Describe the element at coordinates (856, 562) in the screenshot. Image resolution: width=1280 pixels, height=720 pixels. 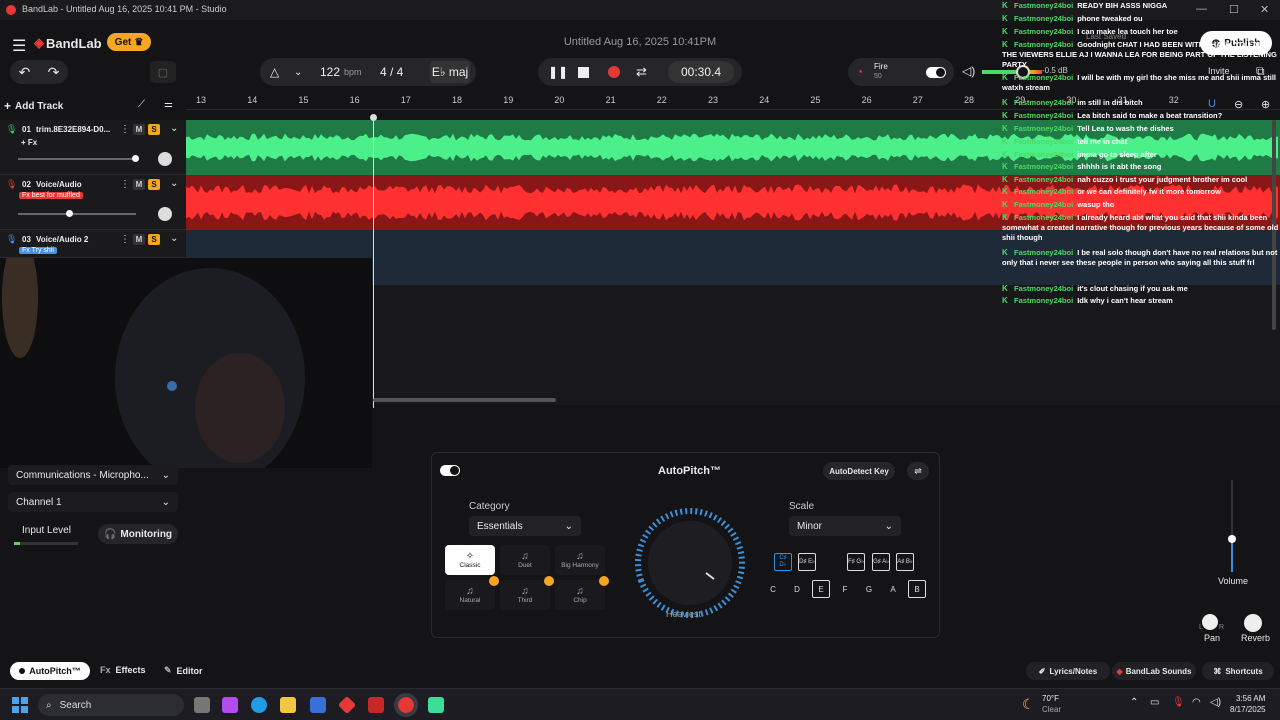
I see `key-sharp: F♯ G♭` at that location.